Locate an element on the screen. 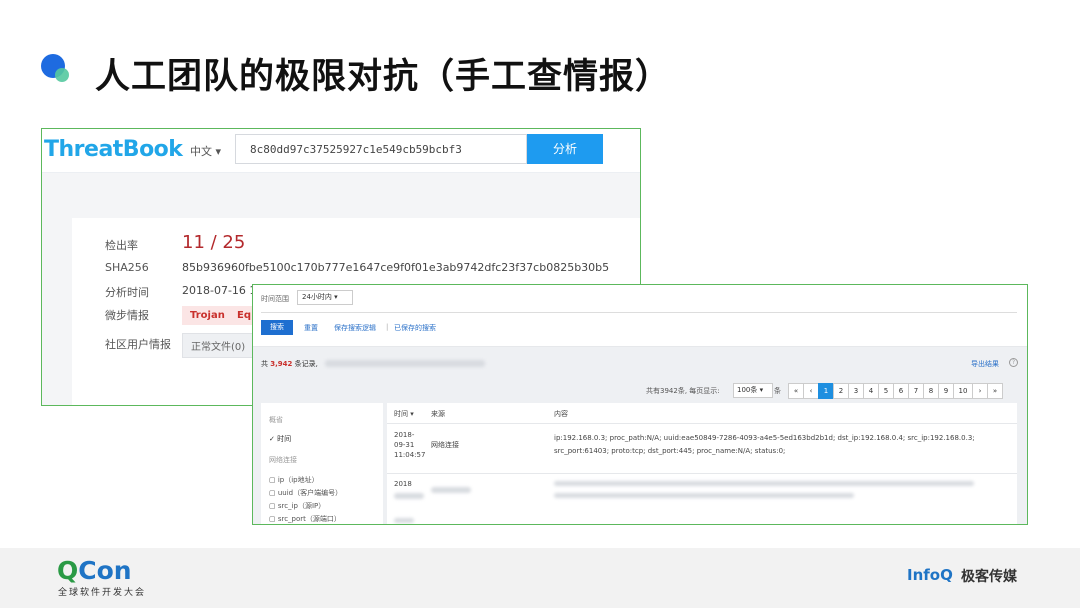 The image size is (1080, 608). page-8-button: 8 is located at coordinates (931, 391).